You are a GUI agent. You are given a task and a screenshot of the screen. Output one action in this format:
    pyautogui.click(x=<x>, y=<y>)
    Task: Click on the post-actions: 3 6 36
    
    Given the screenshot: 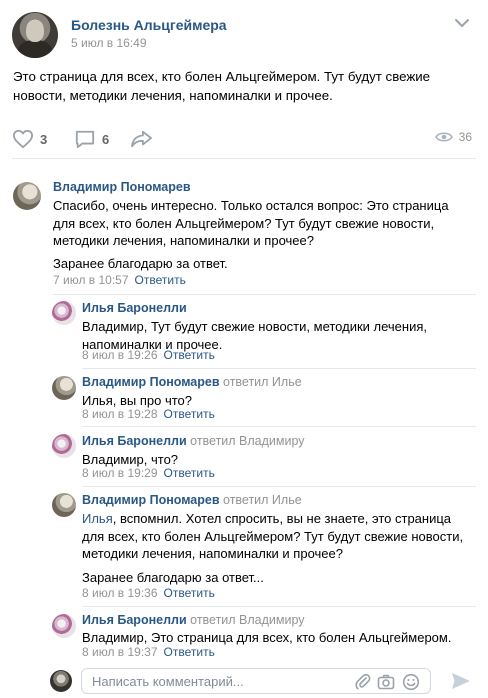 What is the action you would take?
    pyautogui.click(x=244, y=139)
    